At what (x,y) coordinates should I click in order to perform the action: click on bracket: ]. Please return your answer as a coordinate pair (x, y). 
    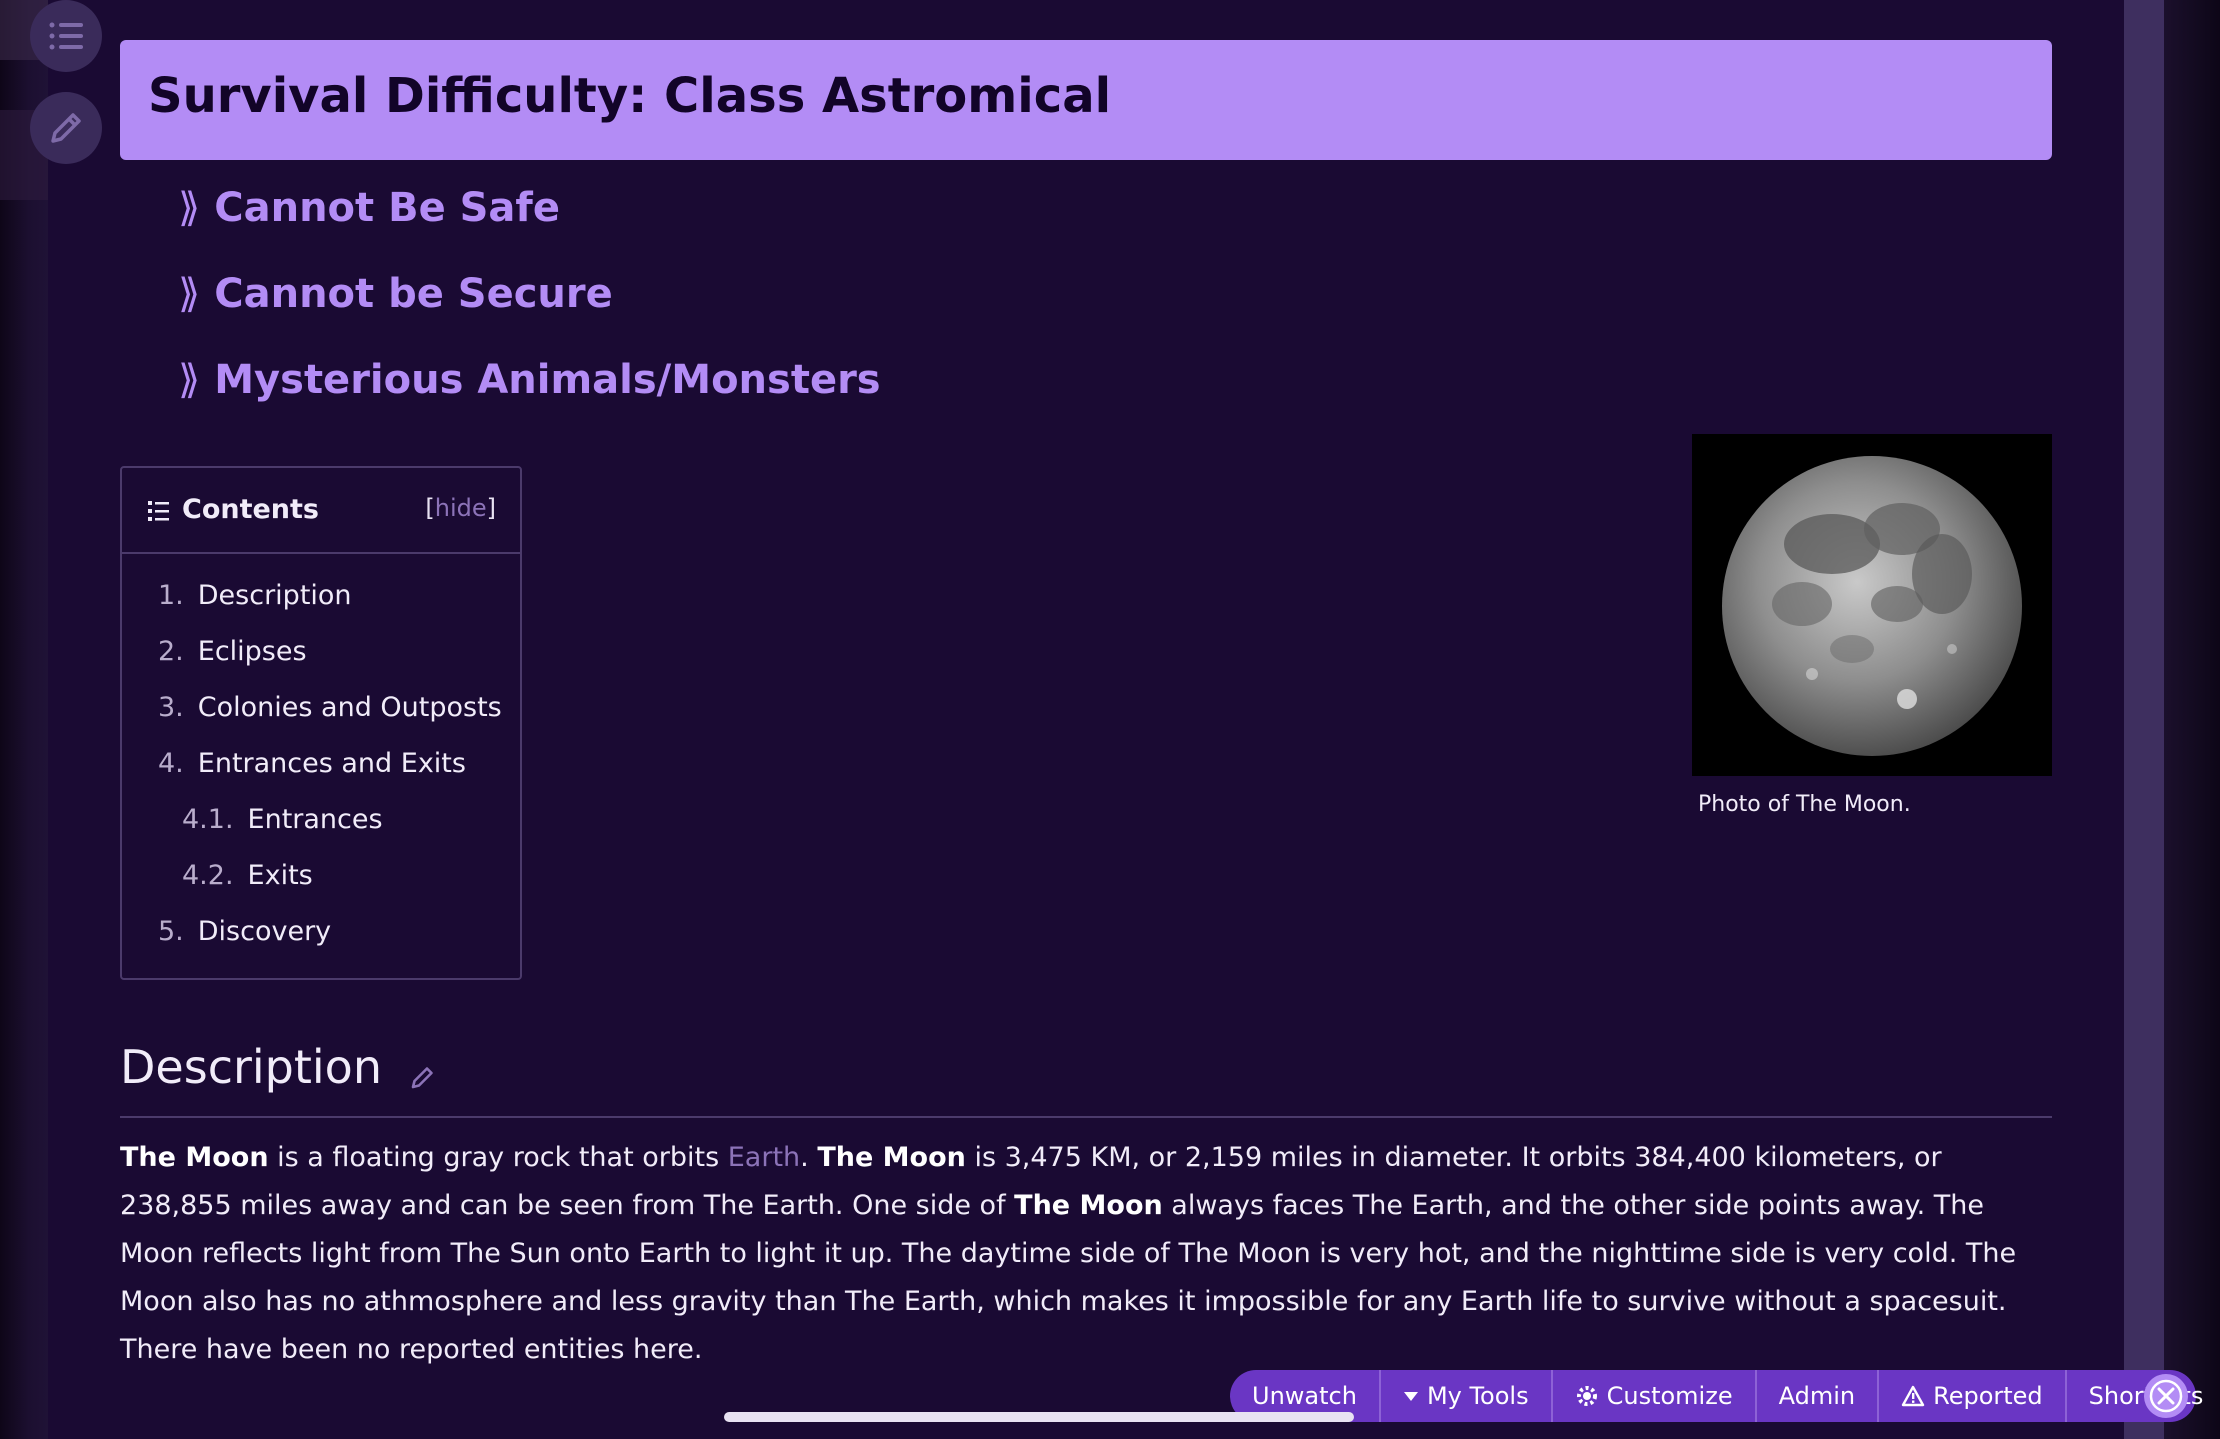
    Looking at the image, I should click on (491, 508).